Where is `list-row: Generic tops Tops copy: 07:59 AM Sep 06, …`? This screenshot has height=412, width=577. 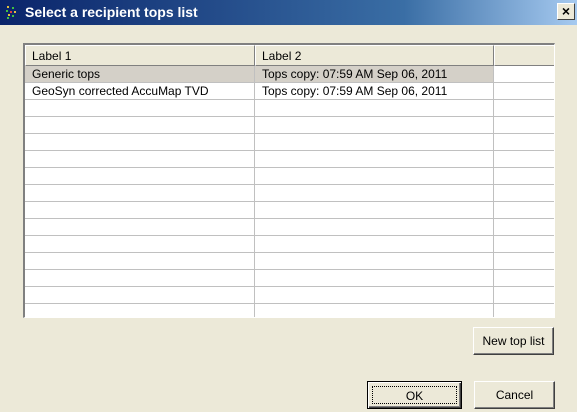
list-row: Generic tops Tops copy: 07:59 AM Sep 06, … is located at coordinates (289, 74).